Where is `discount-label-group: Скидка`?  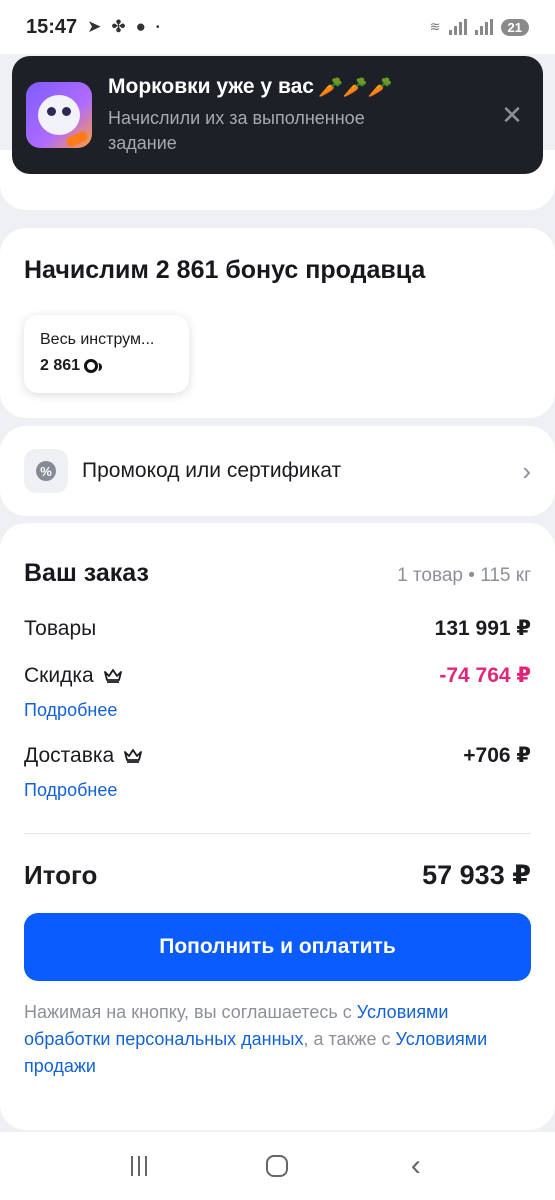
discount-label-group: Скидка is located at coordinates (73, 676).